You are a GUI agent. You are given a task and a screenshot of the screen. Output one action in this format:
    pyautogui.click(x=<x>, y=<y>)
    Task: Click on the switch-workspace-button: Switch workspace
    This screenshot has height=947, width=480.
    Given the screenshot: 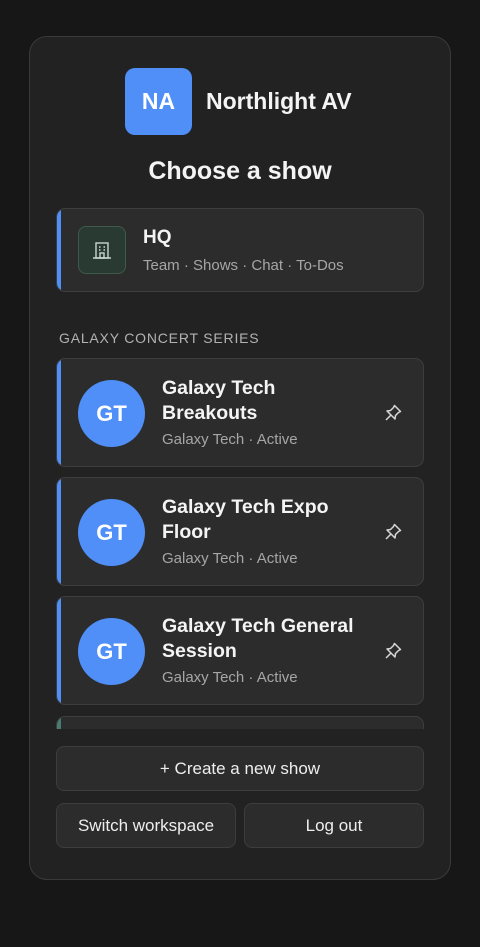 What is the action you would take?
    pyautogui.click(x=146, y=825)
    